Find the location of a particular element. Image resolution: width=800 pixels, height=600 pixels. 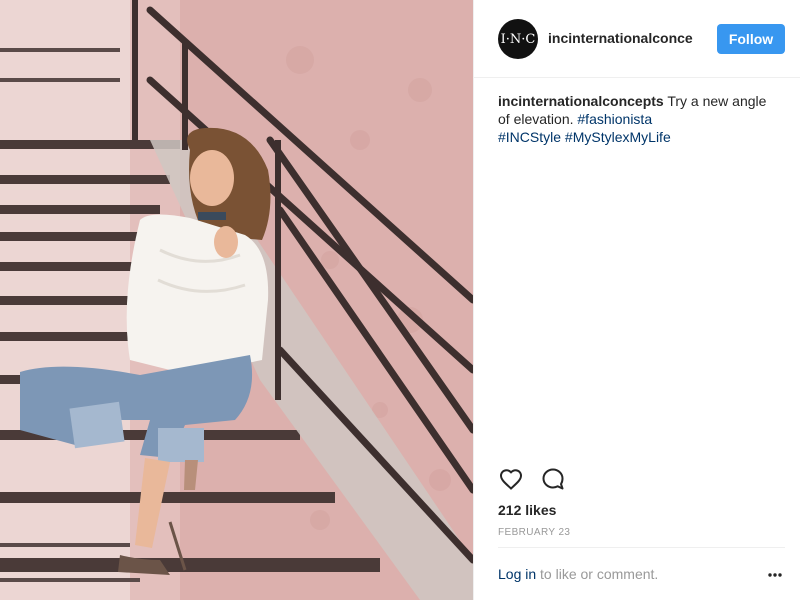

avatar: I·N·C is located at coordinates (518, 39).